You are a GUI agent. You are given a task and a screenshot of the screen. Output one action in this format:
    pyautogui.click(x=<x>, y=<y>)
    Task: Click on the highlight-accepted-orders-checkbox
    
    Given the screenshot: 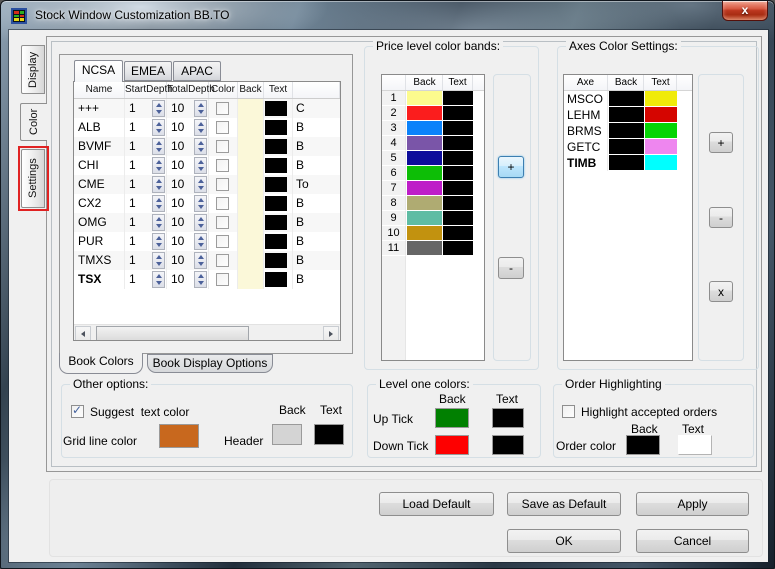 What is the action you would take?
    pyautogui.click(x=568, y=411)
    